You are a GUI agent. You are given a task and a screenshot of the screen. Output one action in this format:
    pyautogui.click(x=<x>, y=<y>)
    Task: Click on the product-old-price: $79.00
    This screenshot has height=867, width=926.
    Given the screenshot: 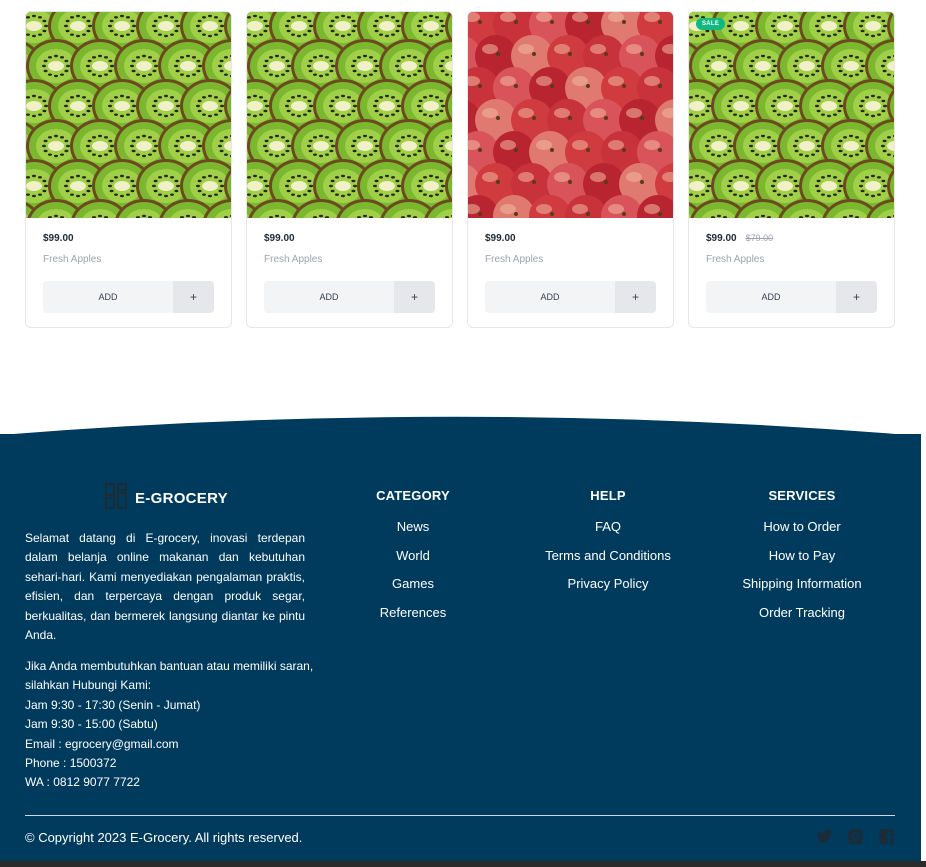 What is the action you would take?
    pyautogui.click(x=759, y=238)
    